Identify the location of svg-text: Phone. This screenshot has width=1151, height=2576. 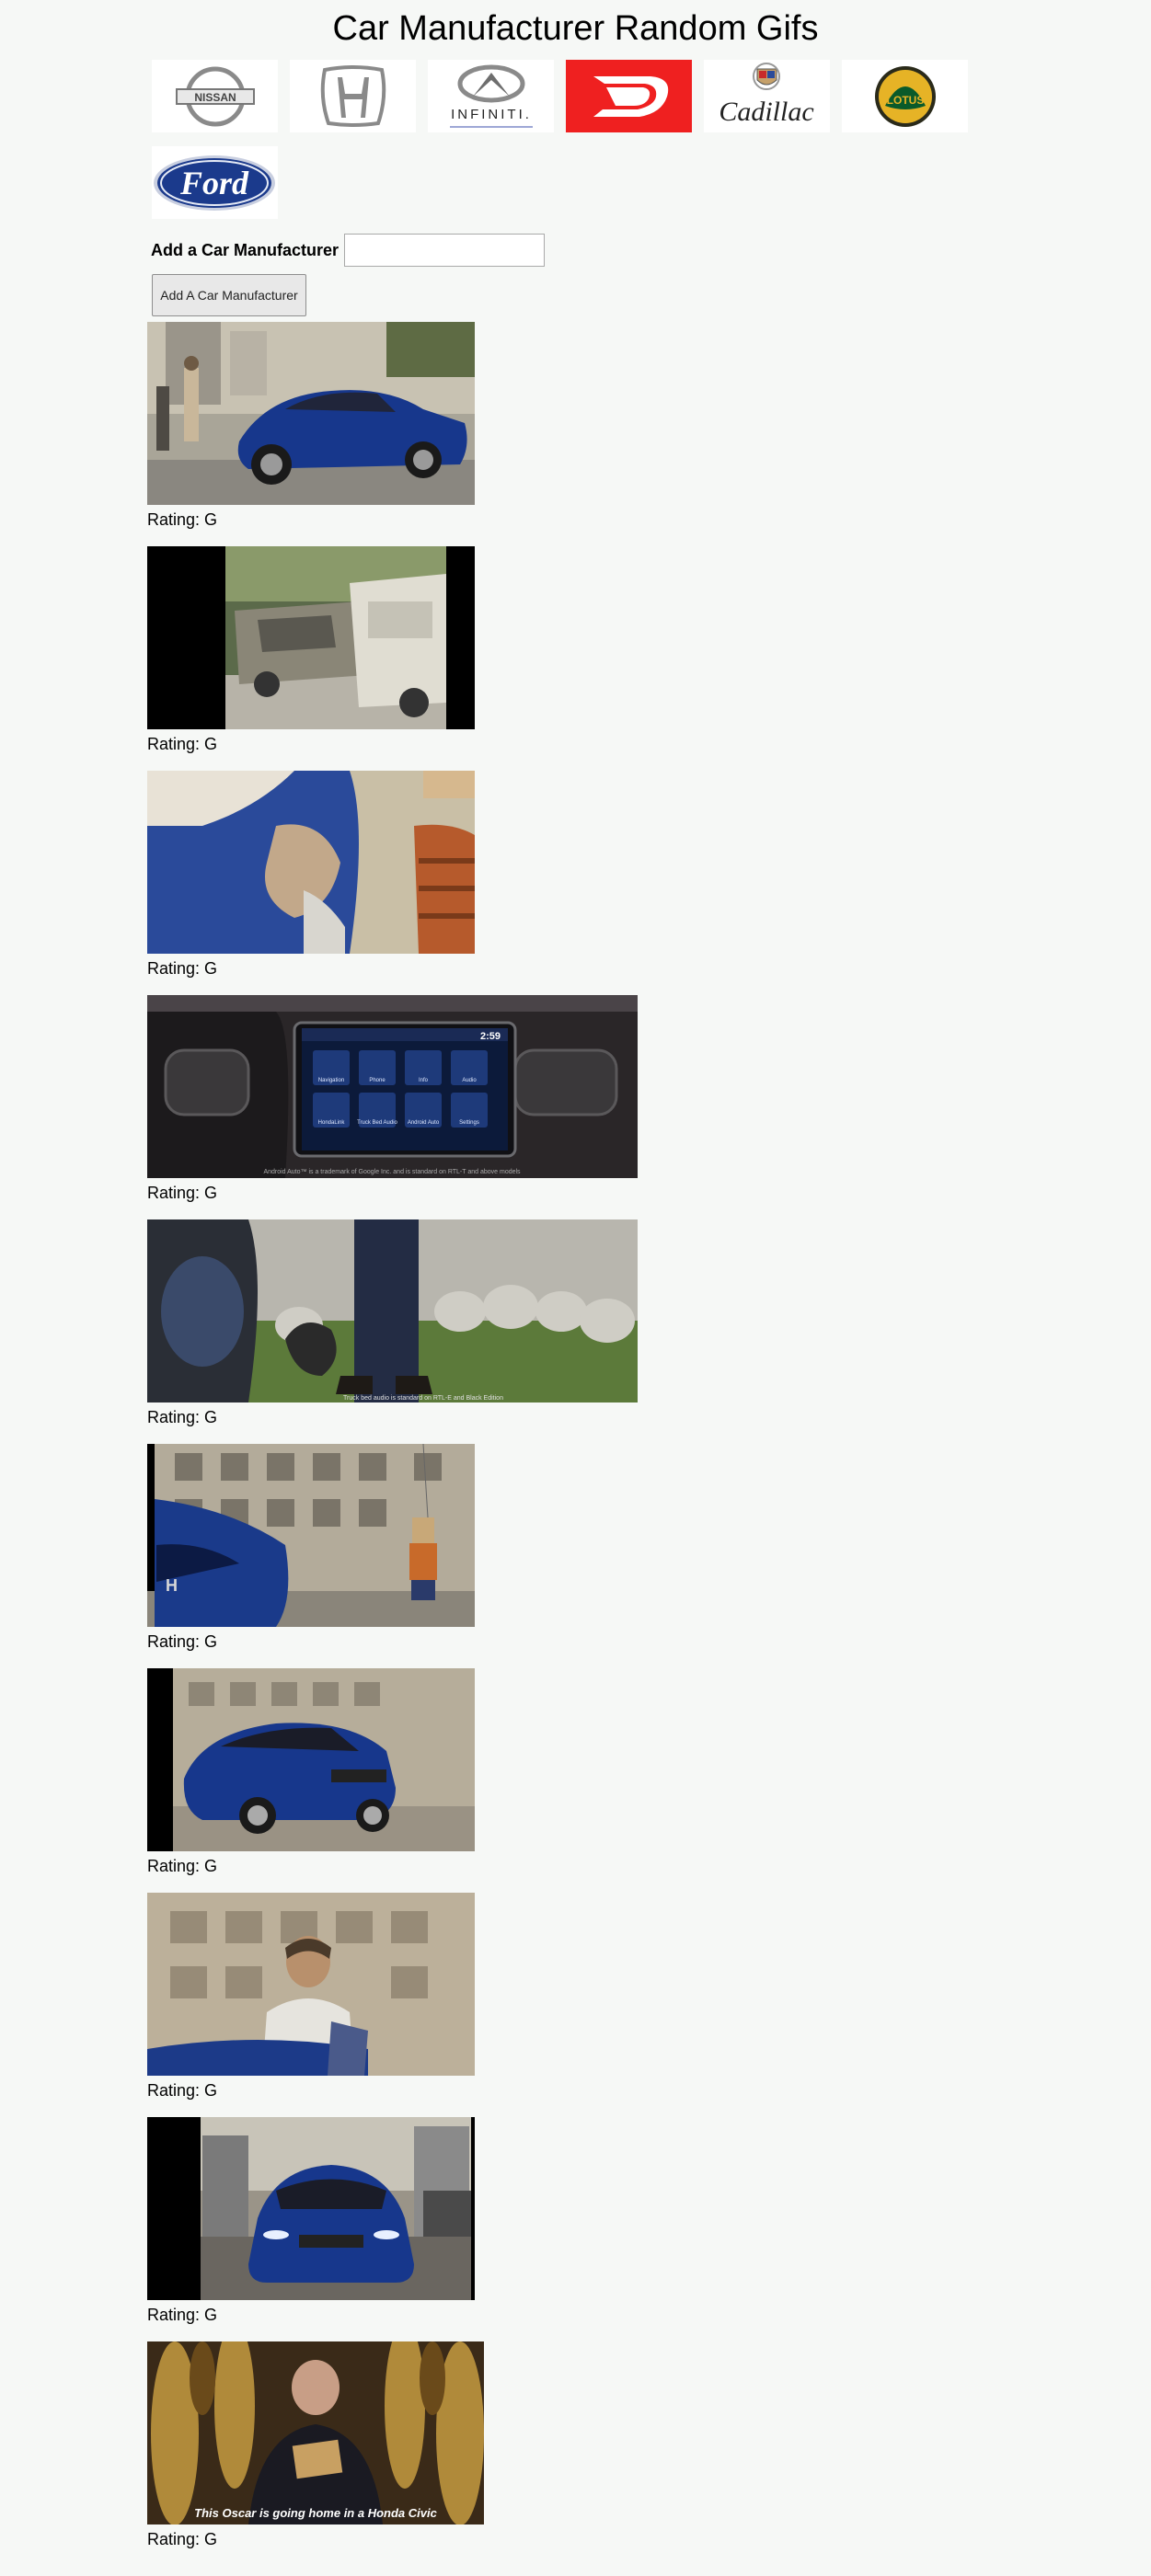
(378, 1081).